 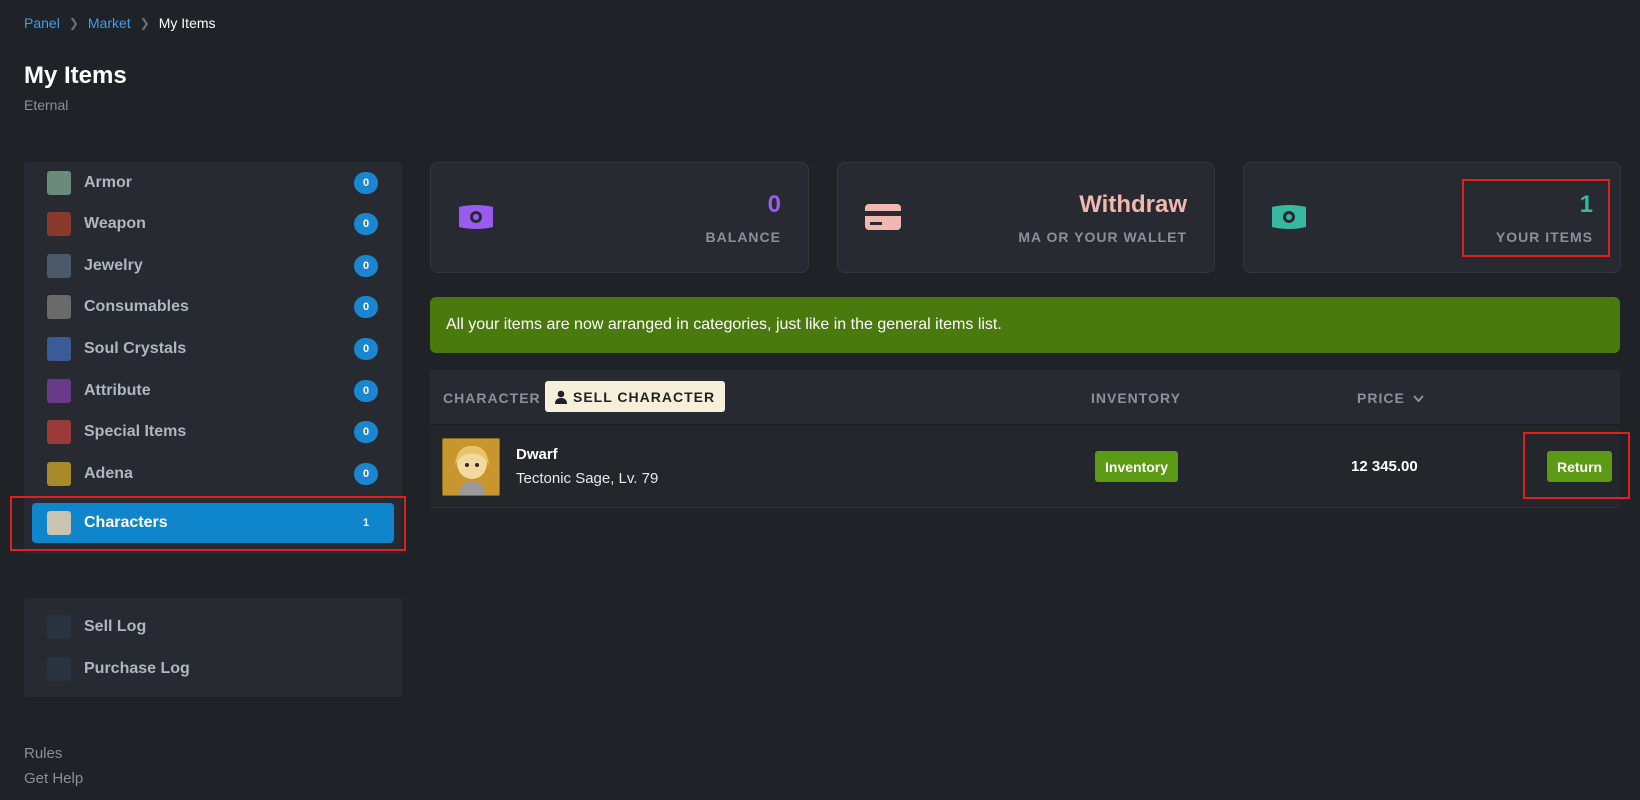 I want to click on withdraw-caption: MA OR YOUR WALLET, so click(x=1102, y=237).